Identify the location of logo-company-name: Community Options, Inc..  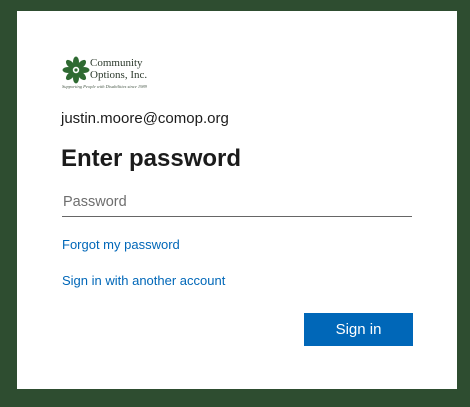
(119, 69).